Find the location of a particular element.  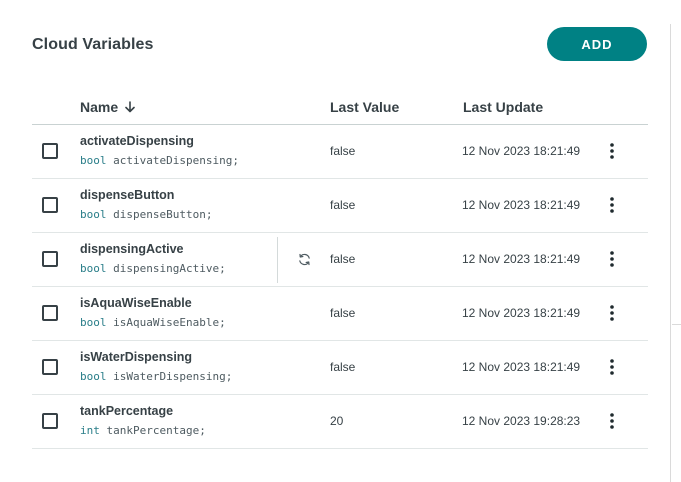

panel-divider-tick is located at coordinates (676, 324).